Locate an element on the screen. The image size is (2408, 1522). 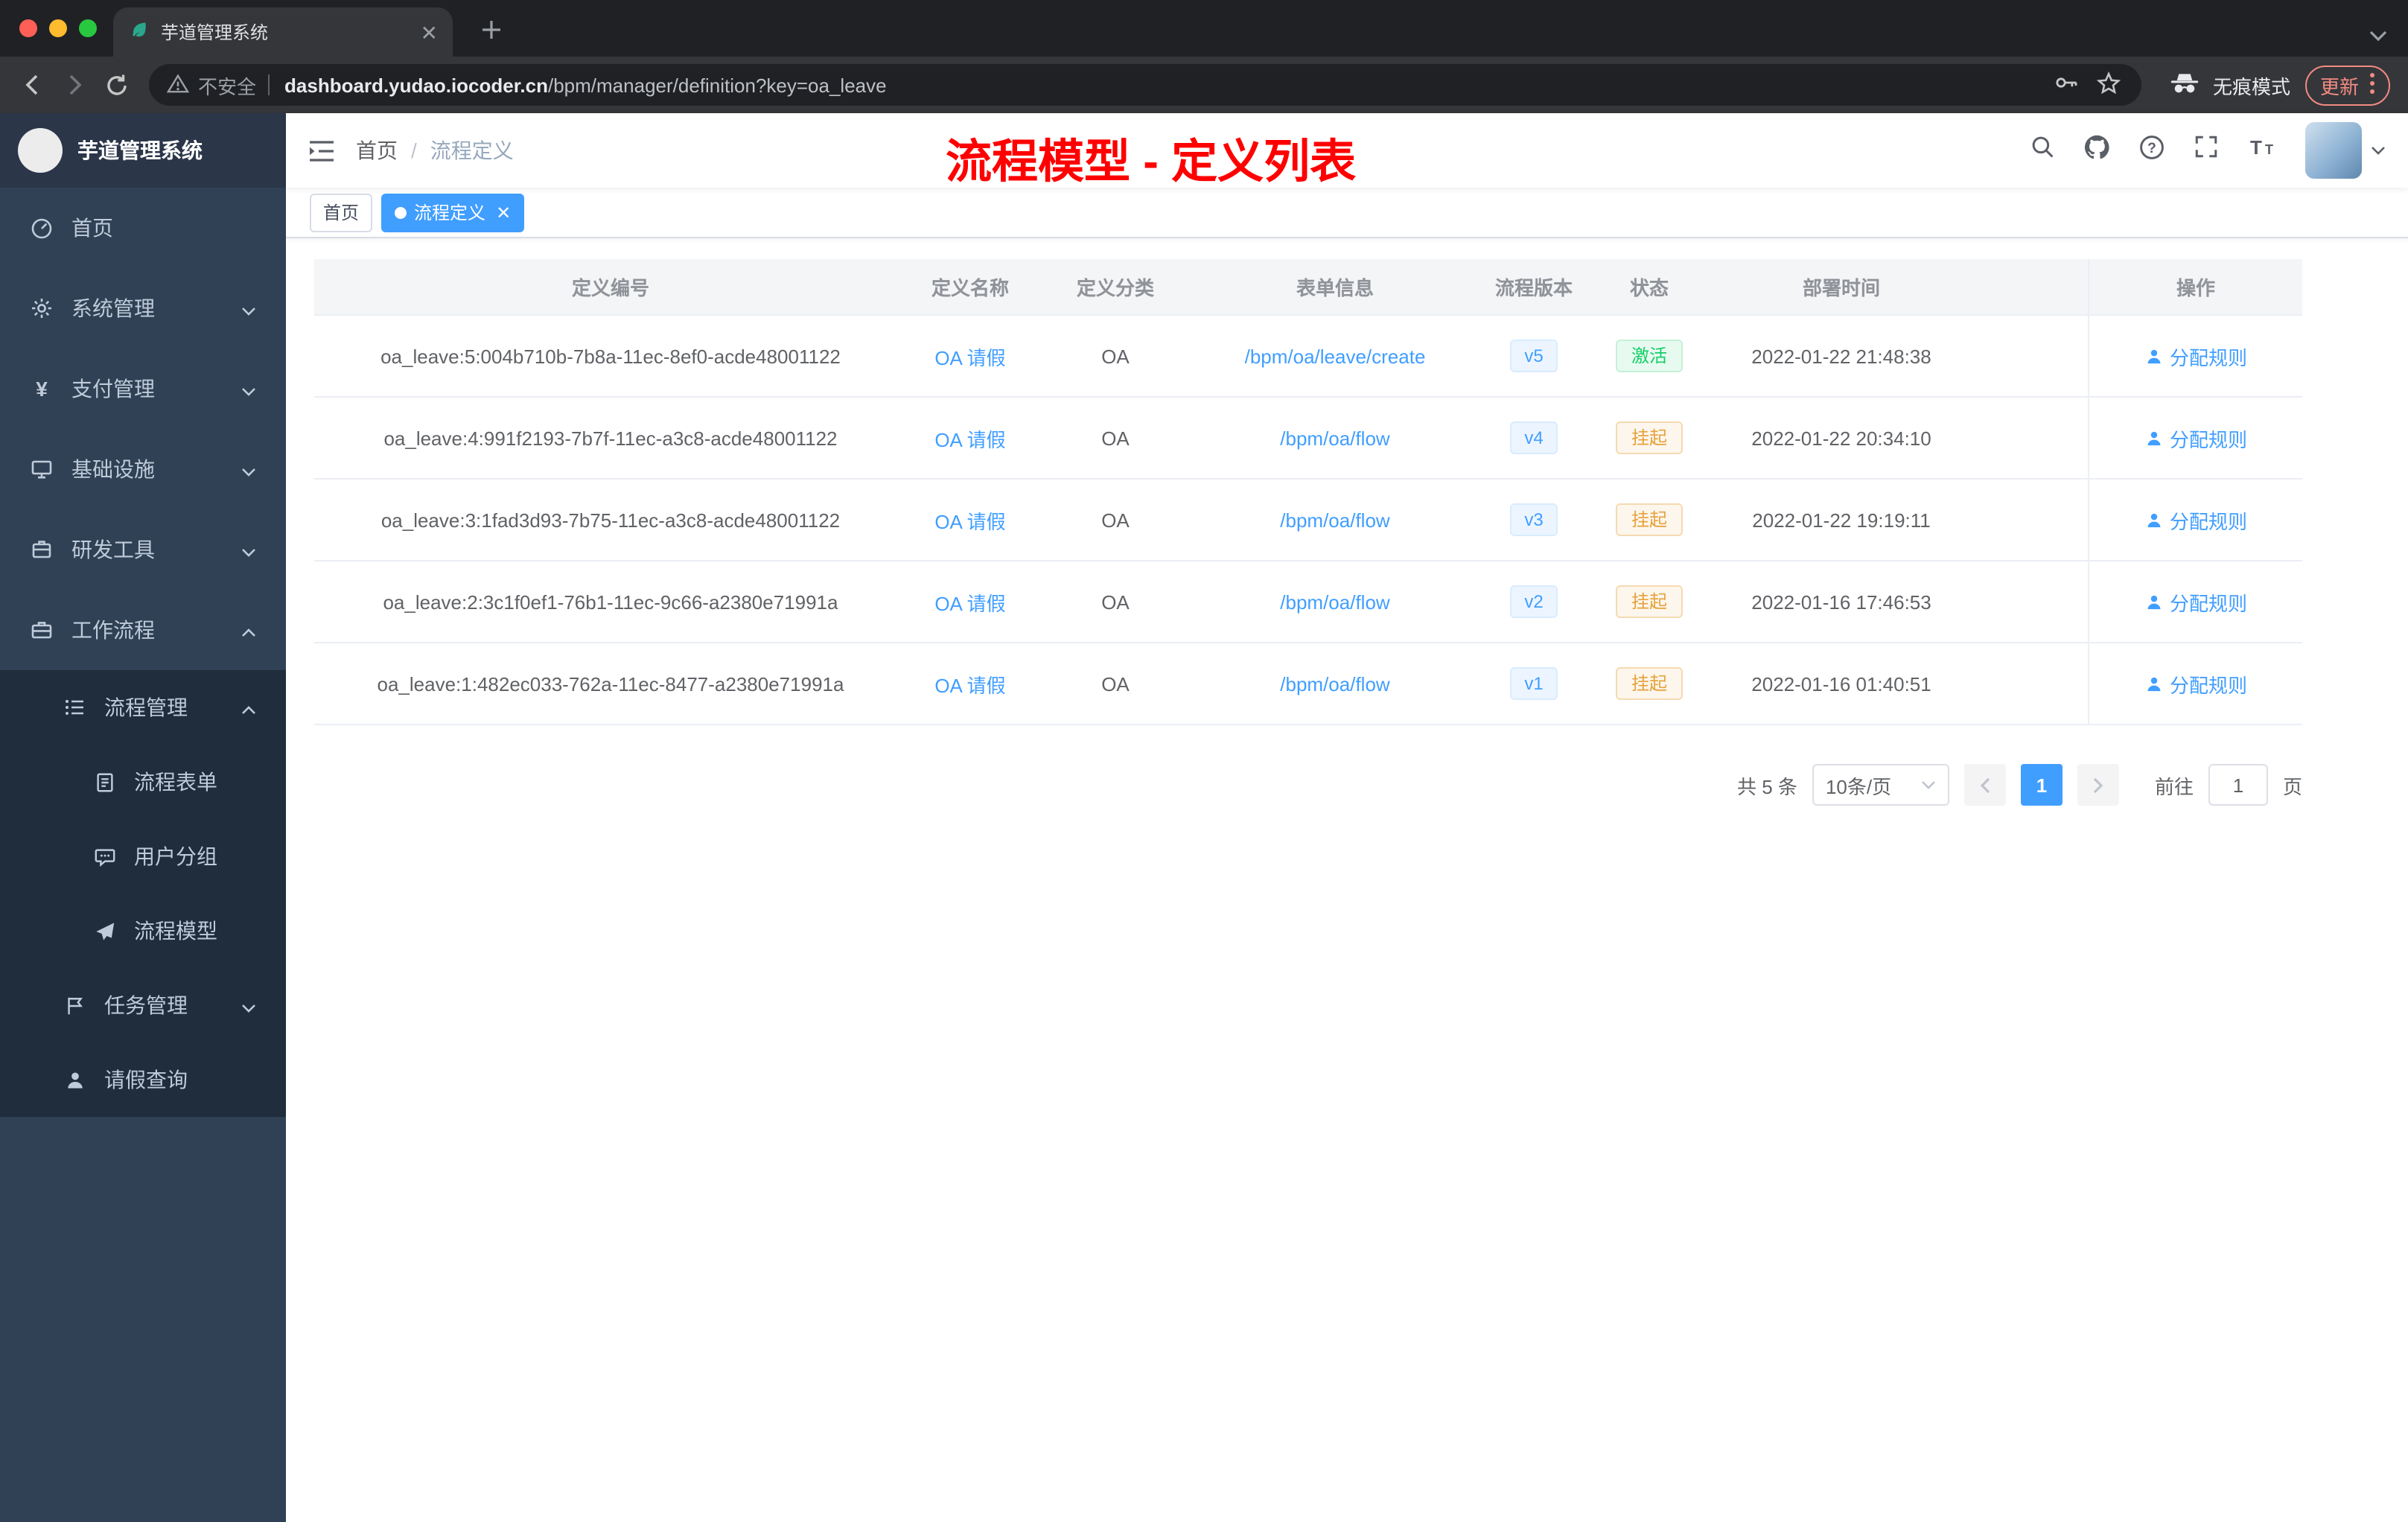
gear-icon is located at coordinates (42, 308).